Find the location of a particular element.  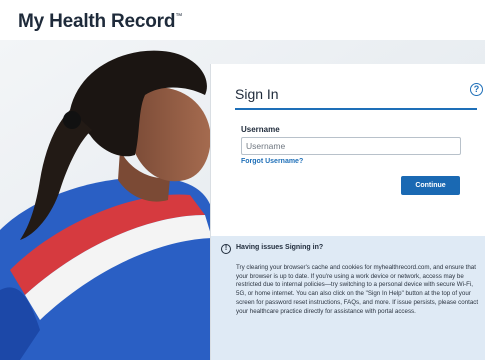

username-label: Username is located at coordinates (260, 129).